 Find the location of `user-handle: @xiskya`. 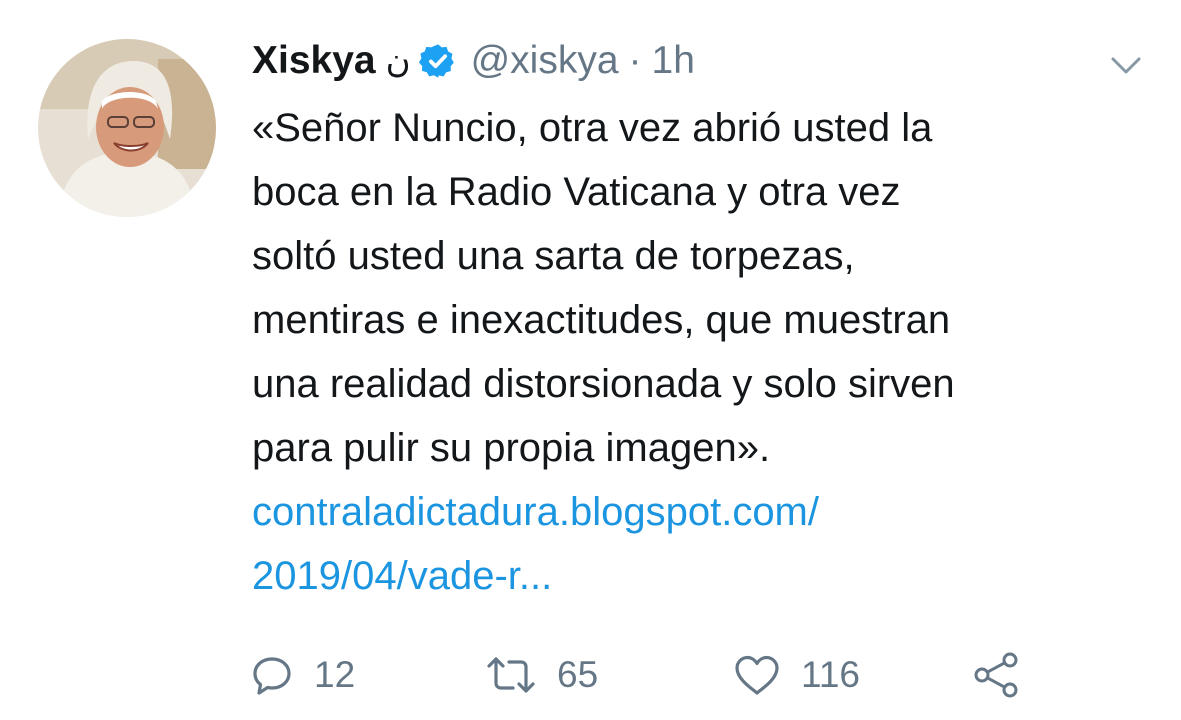

user-handle: @xiskya is located at coordinates (545, 61).